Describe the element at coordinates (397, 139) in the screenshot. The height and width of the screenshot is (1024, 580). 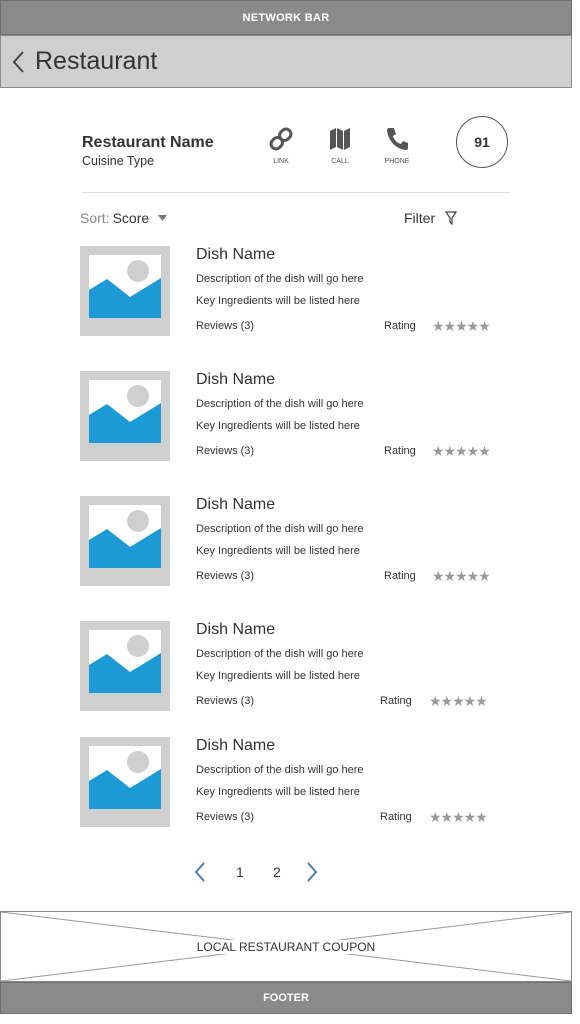
I see `phone-icon` at that location.